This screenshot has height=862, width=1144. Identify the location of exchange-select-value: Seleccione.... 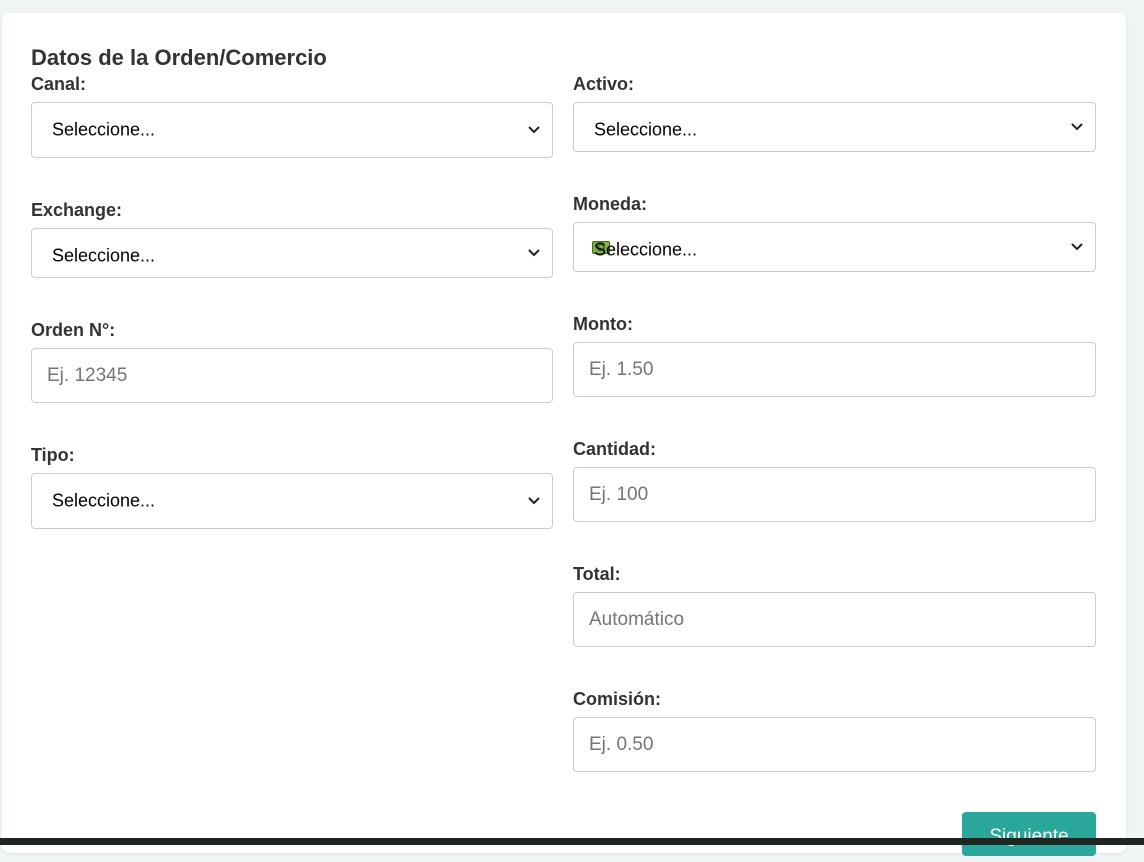
(104, 255).